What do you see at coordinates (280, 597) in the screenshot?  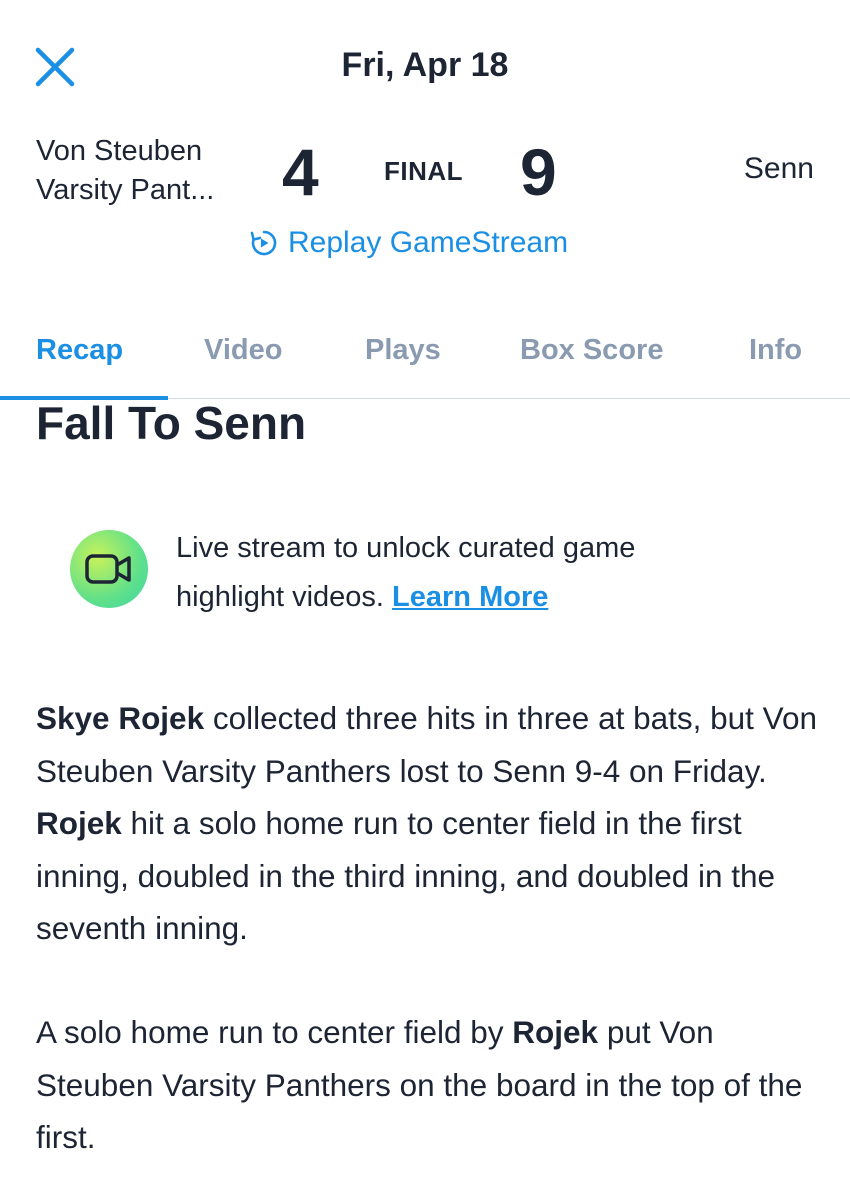 I see `promo-text-line2: highlight videos.` at bounding box center [280, 597].